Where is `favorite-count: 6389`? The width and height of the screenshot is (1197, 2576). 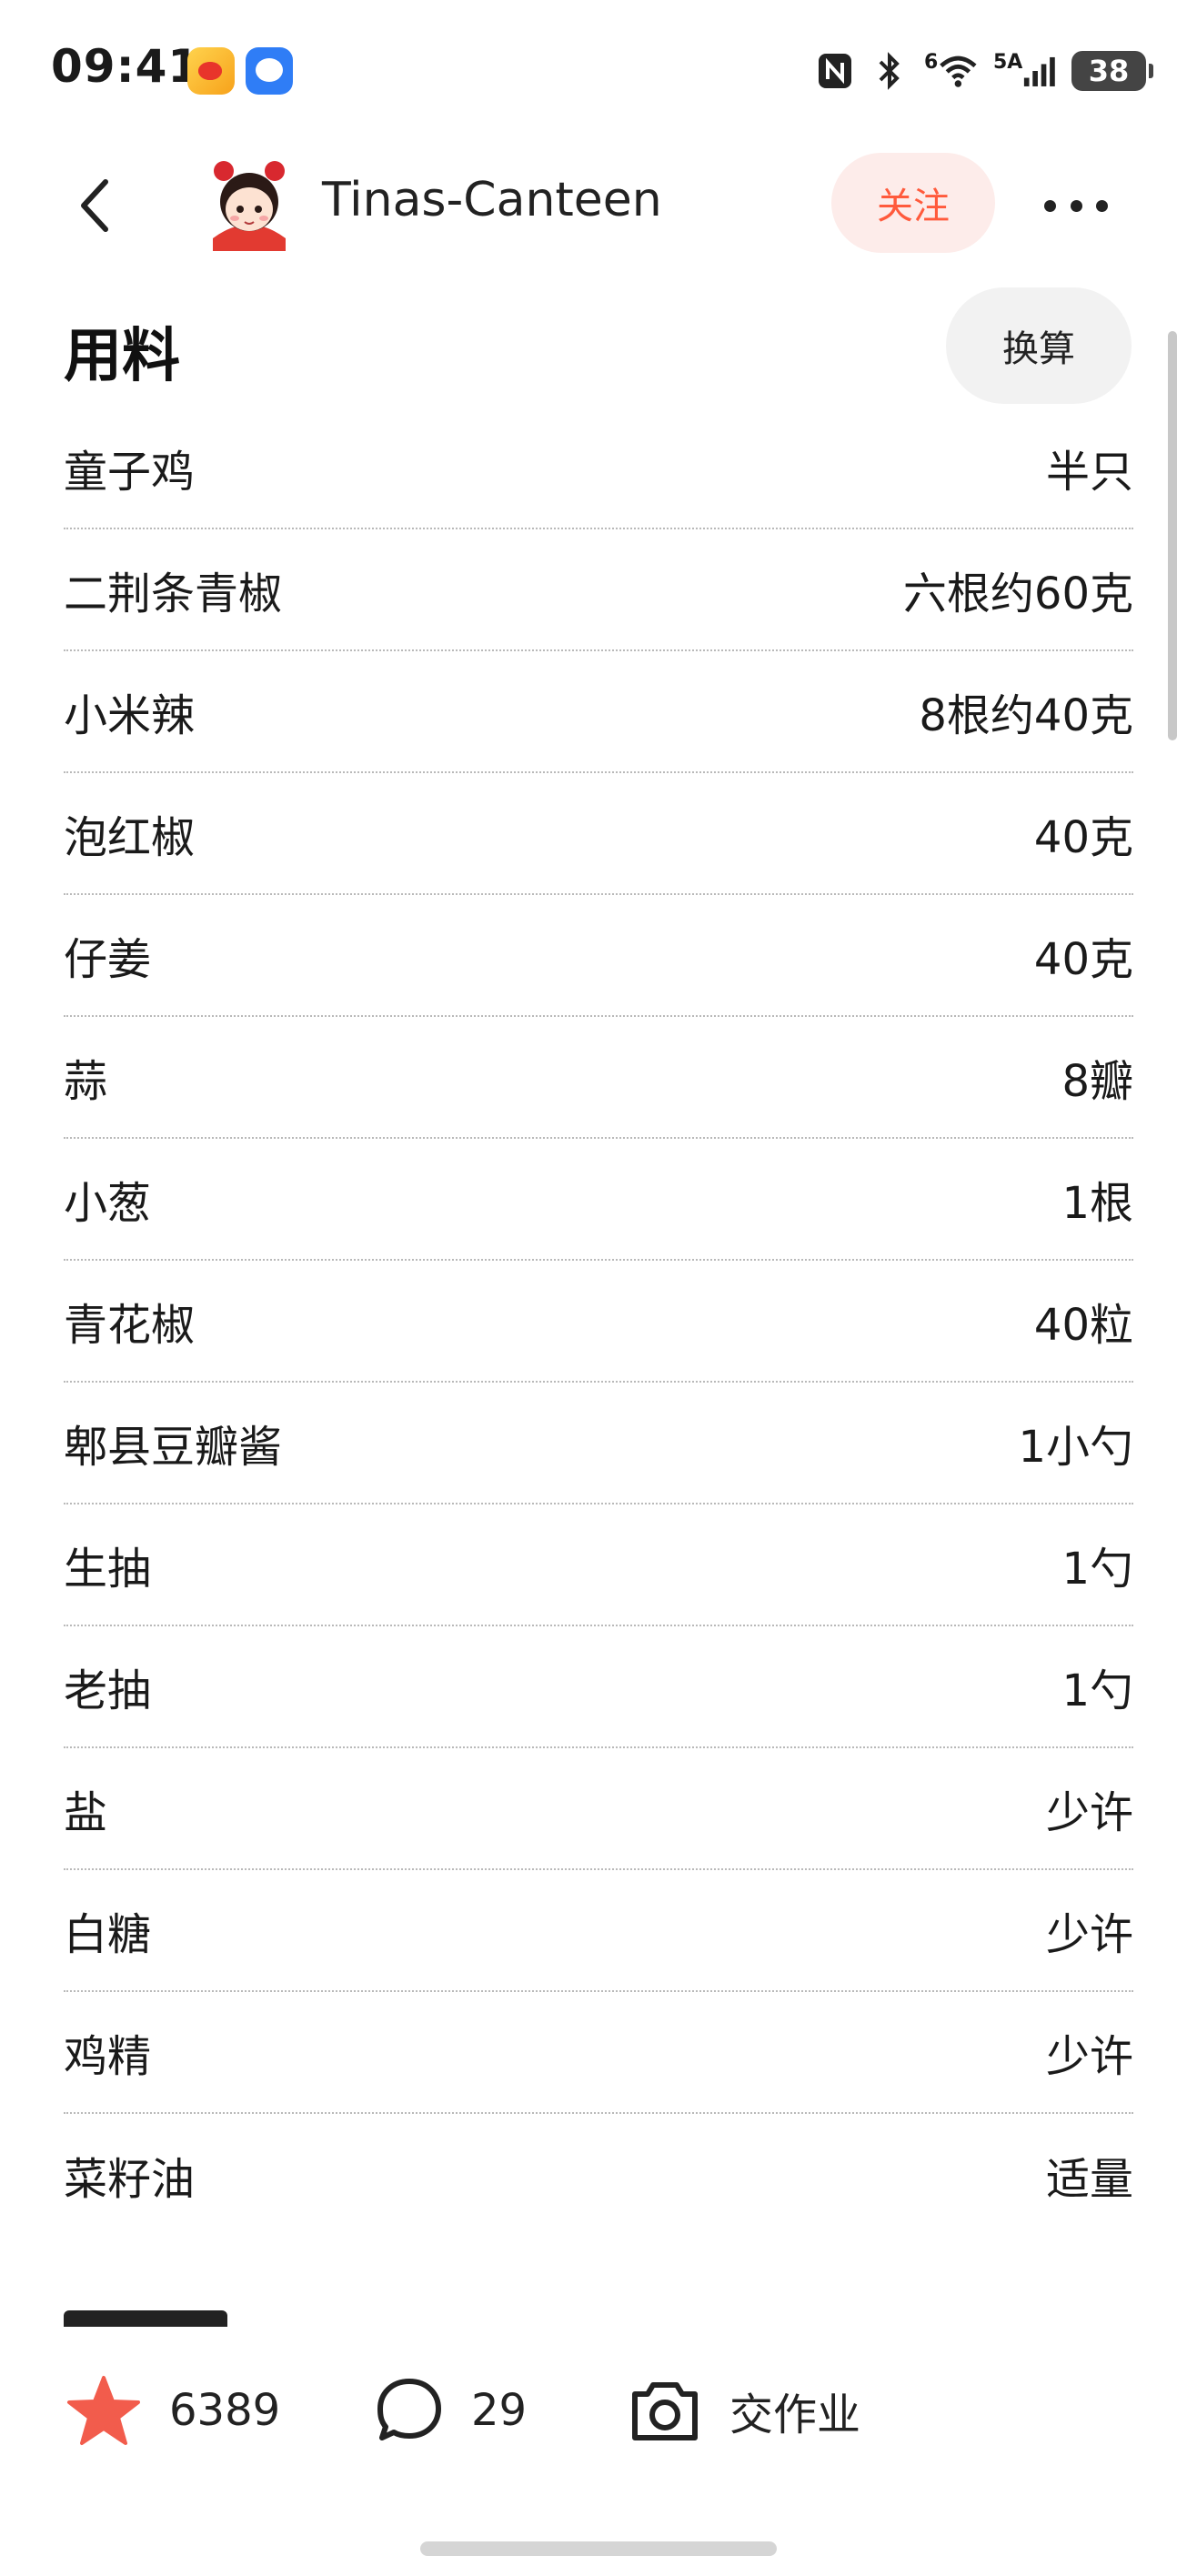
favorite-count: 6389 is located at coordinates (225, 2410).